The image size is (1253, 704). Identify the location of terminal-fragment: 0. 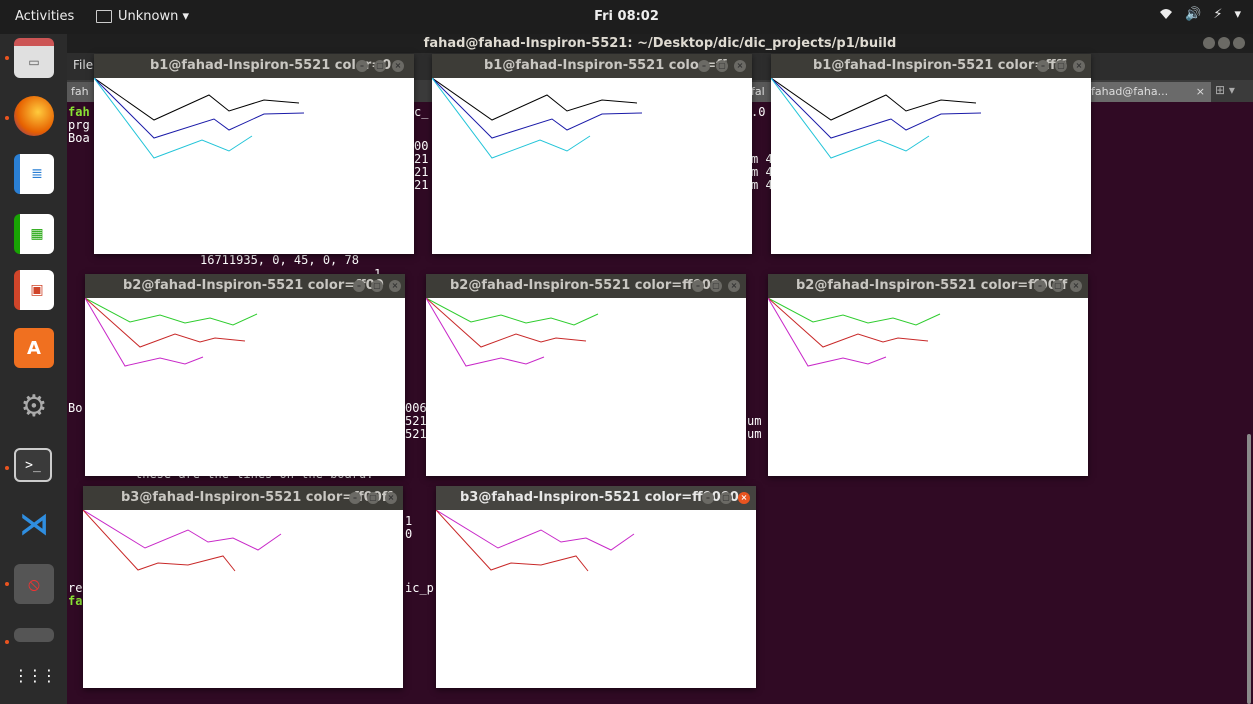
(409, 534).